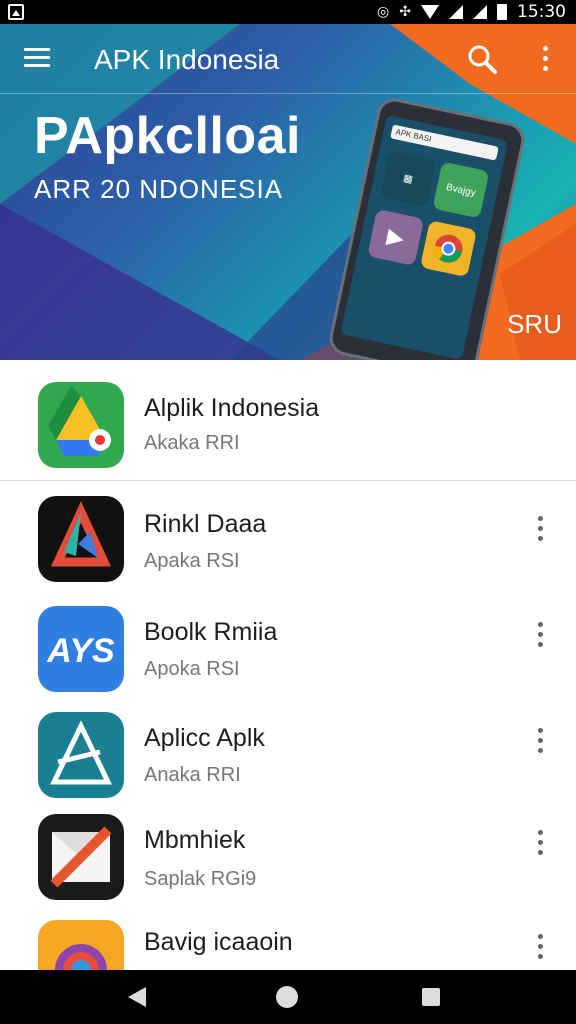 The image size is (576, 1024). I want to click on data-saver-icon: ◎, so click(383, 12).